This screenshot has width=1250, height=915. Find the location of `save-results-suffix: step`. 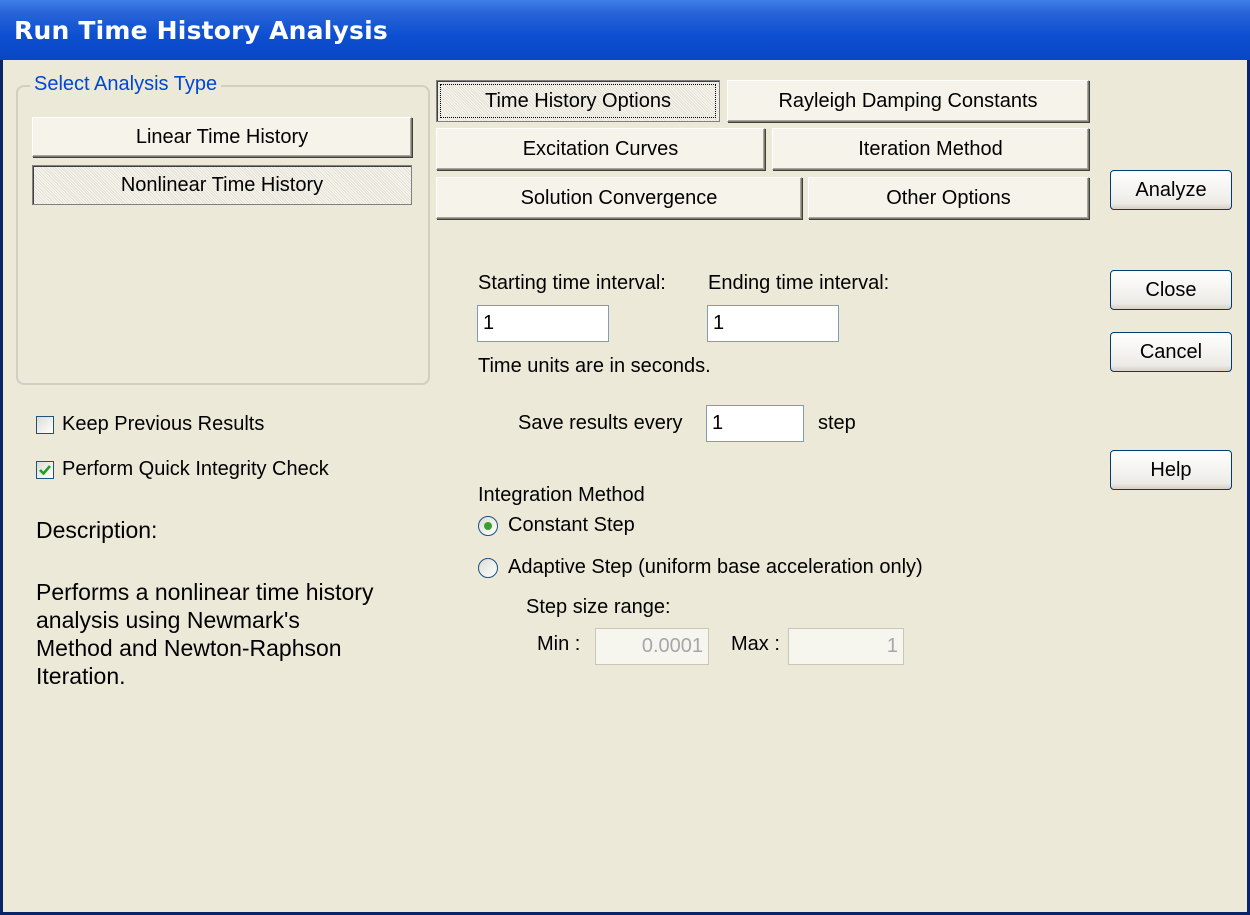

save-results-suffix: step is located at coordinates (837, 423).